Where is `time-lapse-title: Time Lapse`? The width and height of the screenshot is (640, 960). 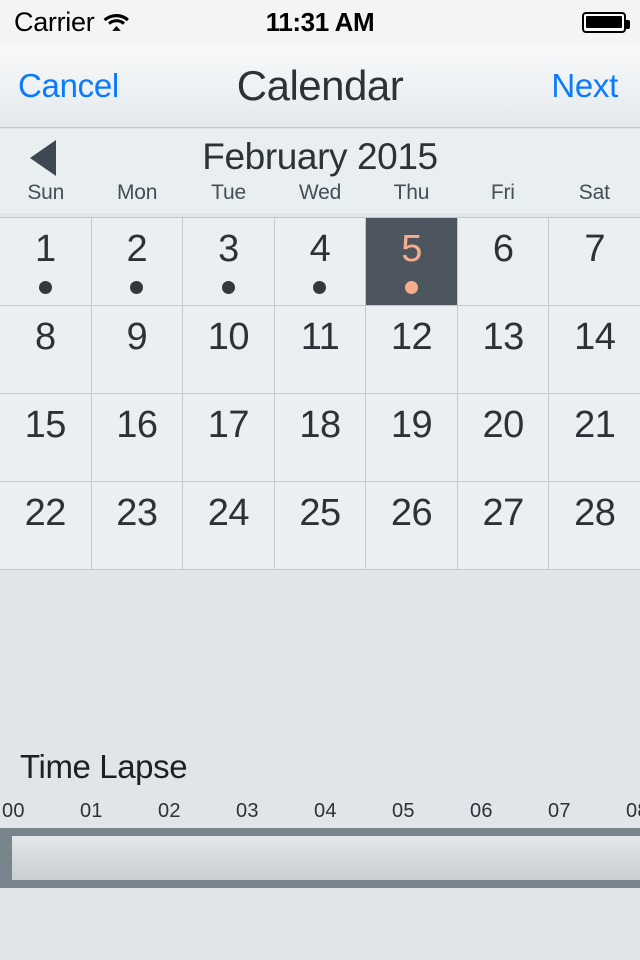 time-lapse-title: Time Lapse is located at coordinates (104, 766).